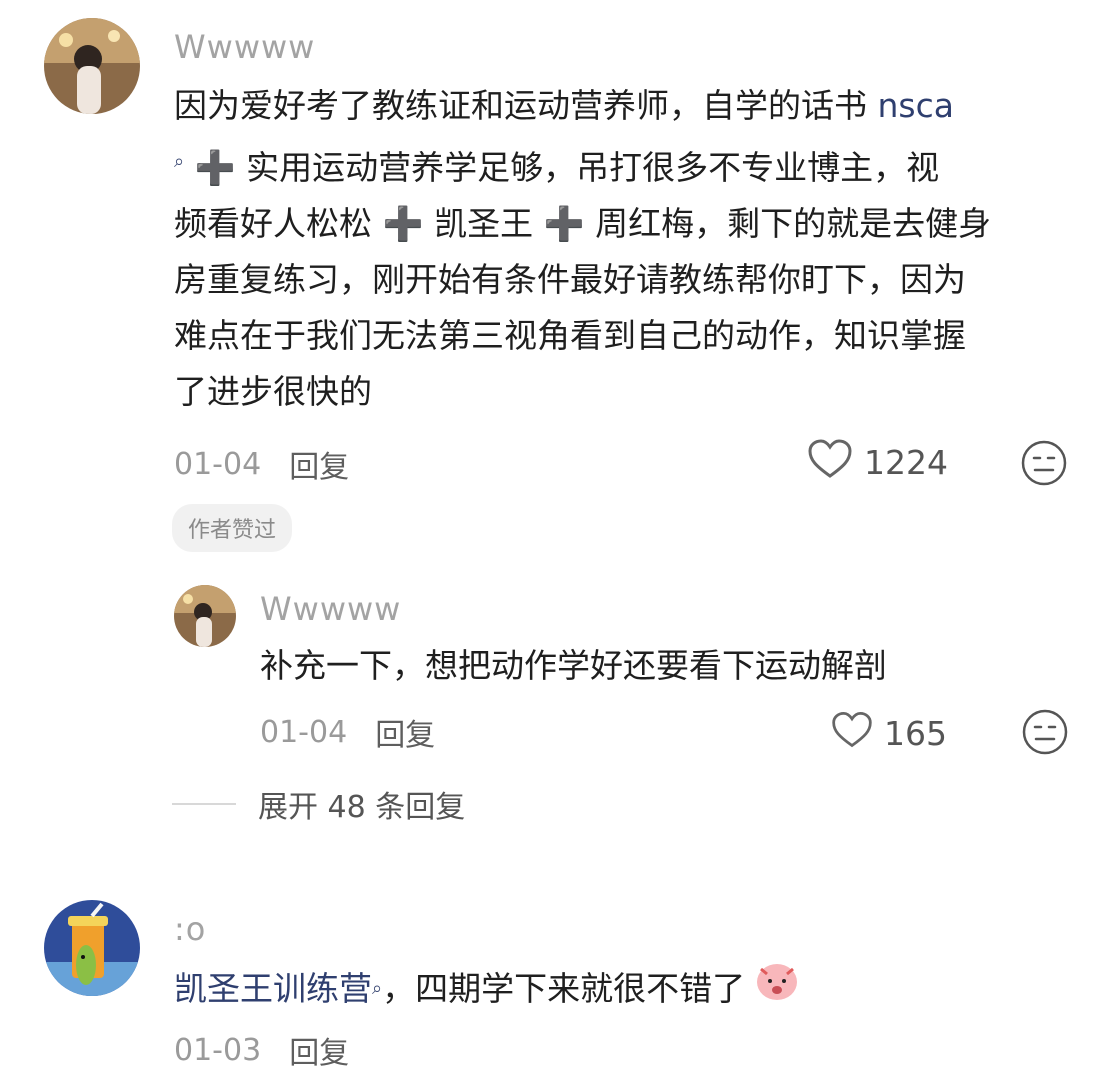 This screenshot has height=1080, width=1111. What do you see at coordinates (304, 732) in the screenshot?
I see `reply-date: 01-04` at bounding box center [304, 732].